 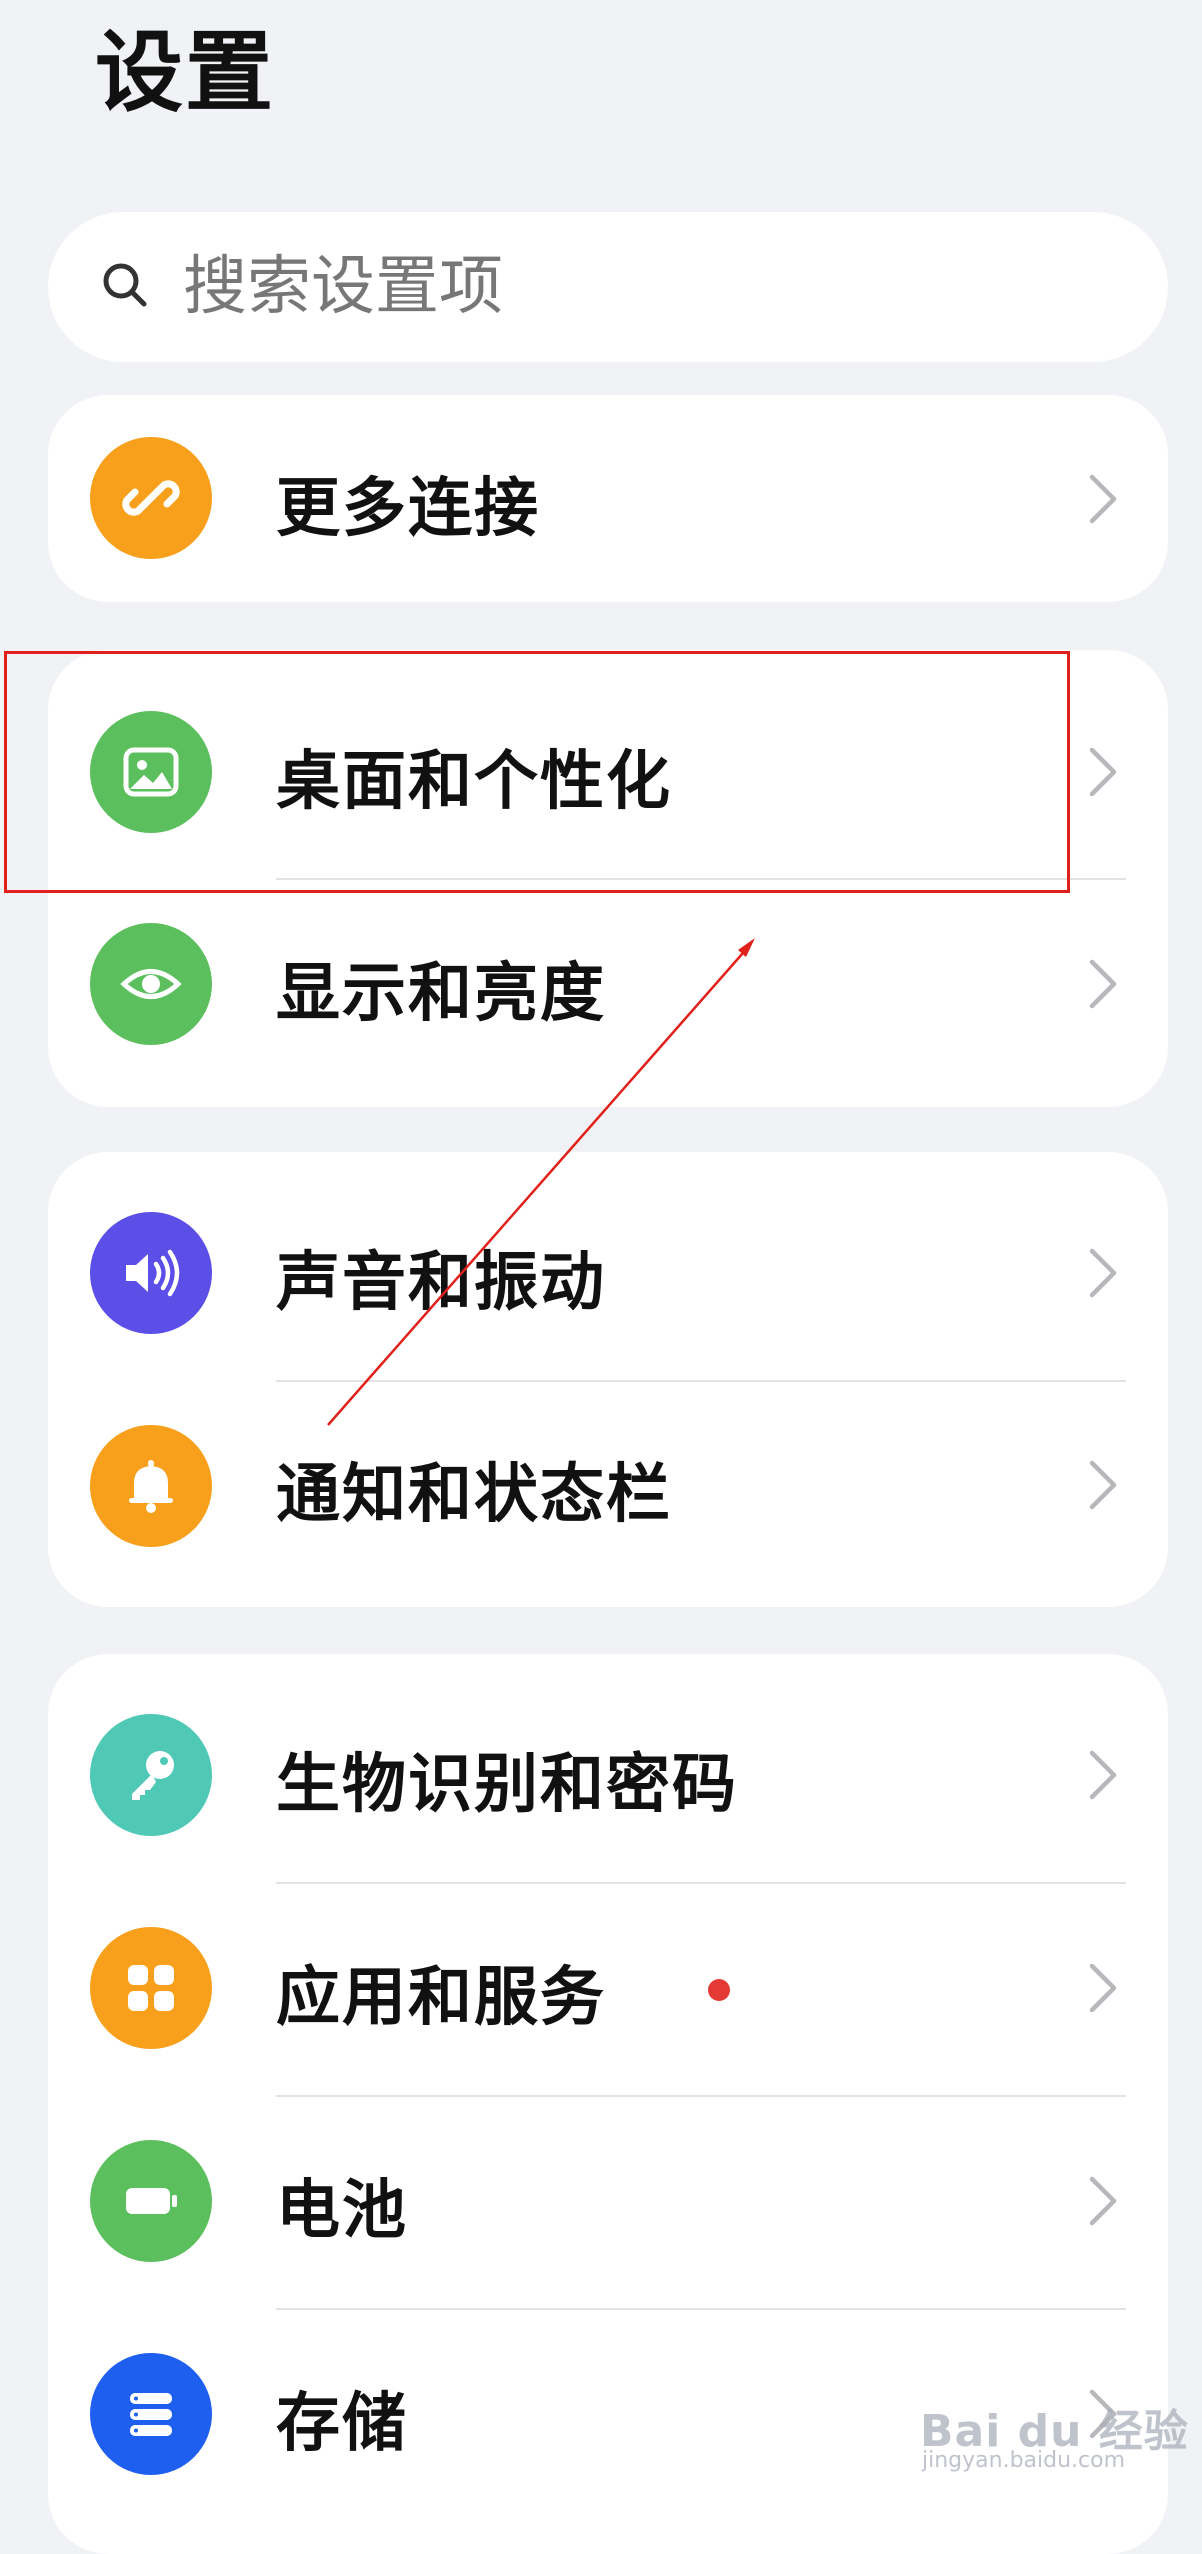 What do you see at coordinates (125, 285) in the screenshot?
I see `search-icon` at bounding box center [125, 285].